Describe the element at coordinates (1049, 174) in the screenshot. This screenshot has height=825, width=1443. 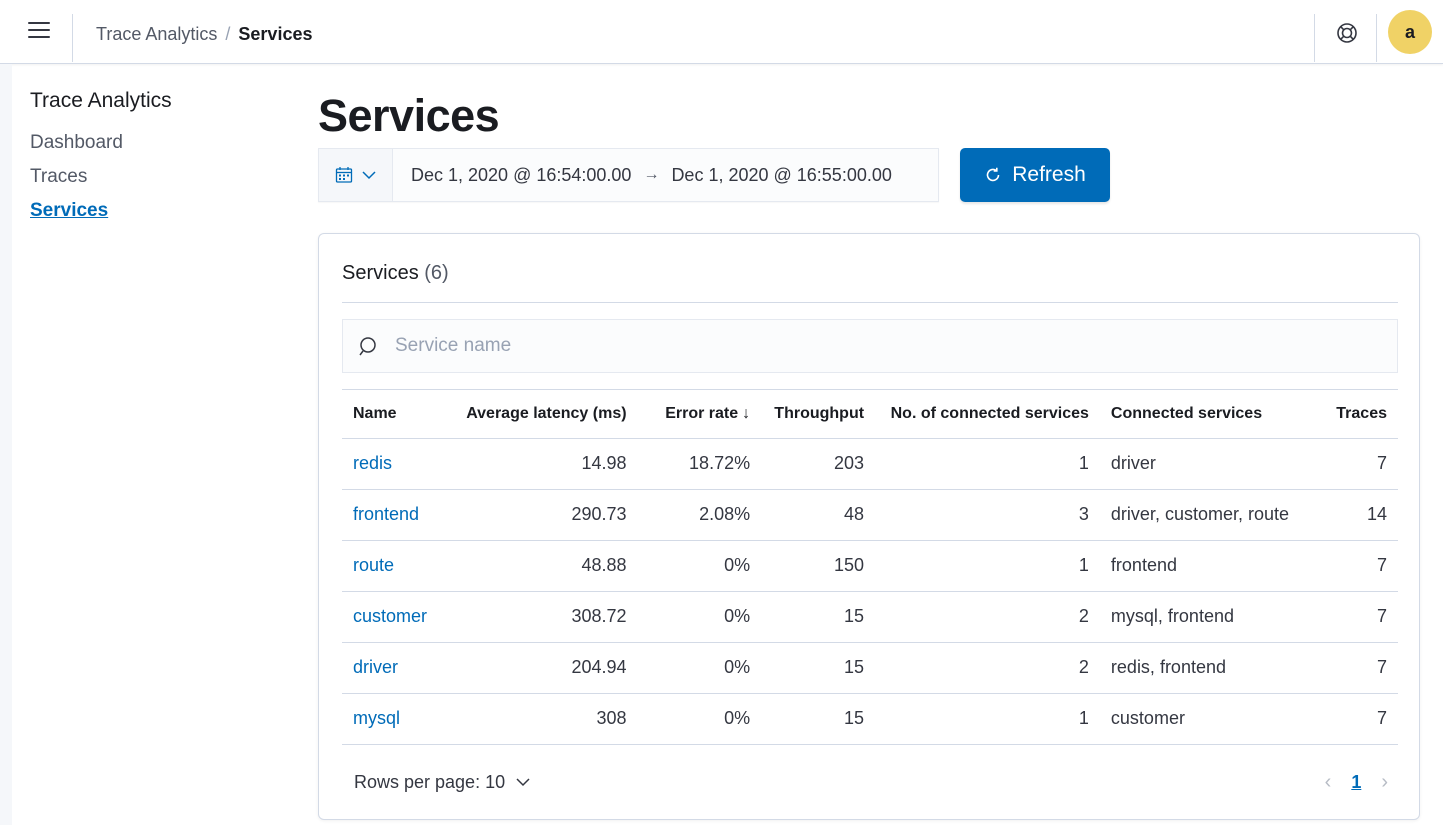
I see `refresh-label: Refresh` at that location.